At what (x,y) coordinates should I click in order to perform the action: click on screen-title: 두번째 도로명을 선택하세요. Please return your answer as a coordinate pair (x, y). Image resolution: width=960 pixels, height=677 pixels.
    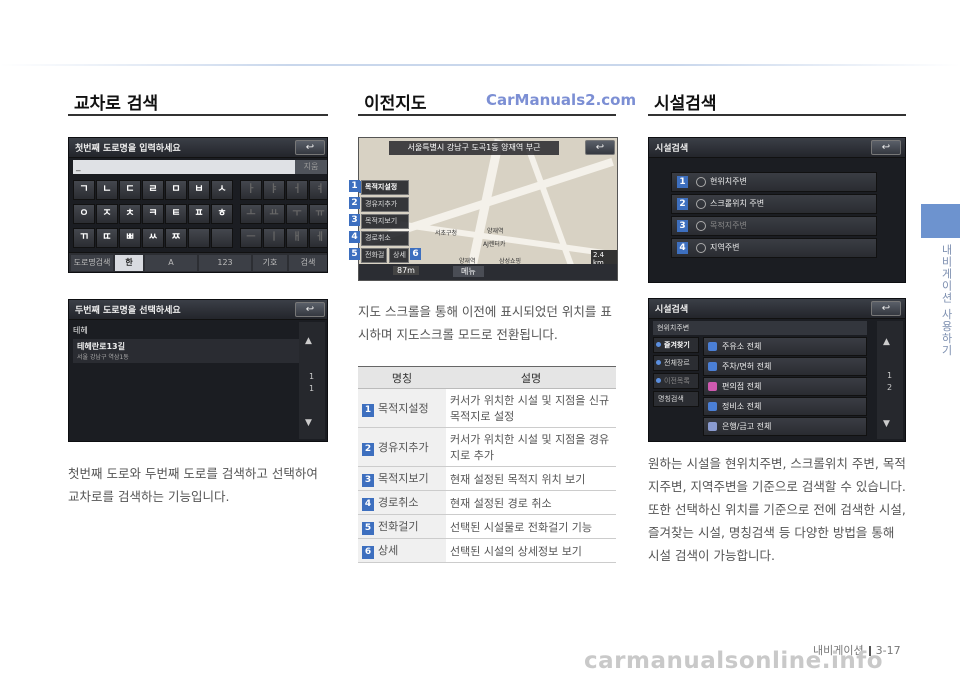
    Looking at the image, I should click on (128, 311).